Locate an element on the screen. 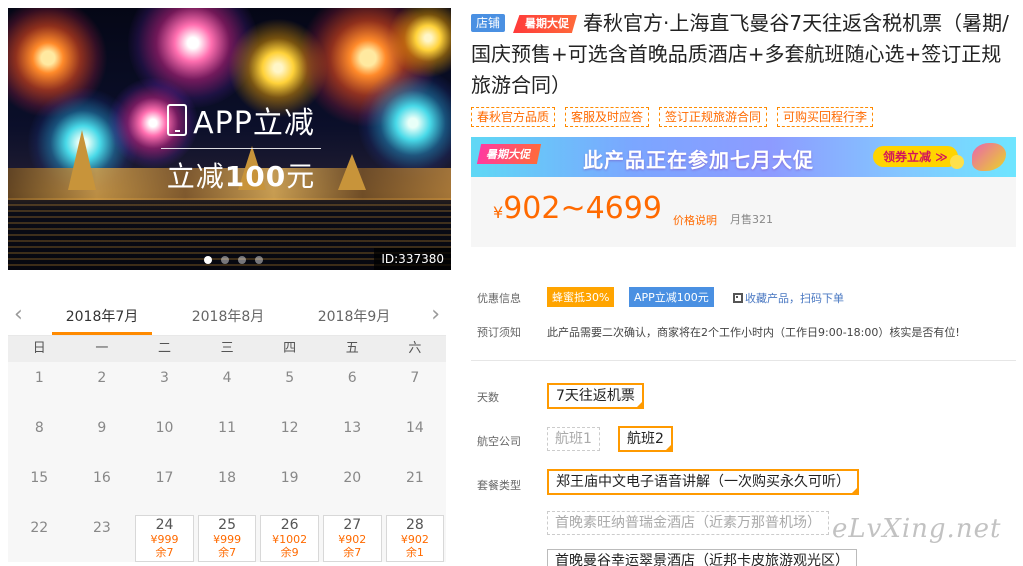  day-number: 13 is located at coordinates (352, 428).